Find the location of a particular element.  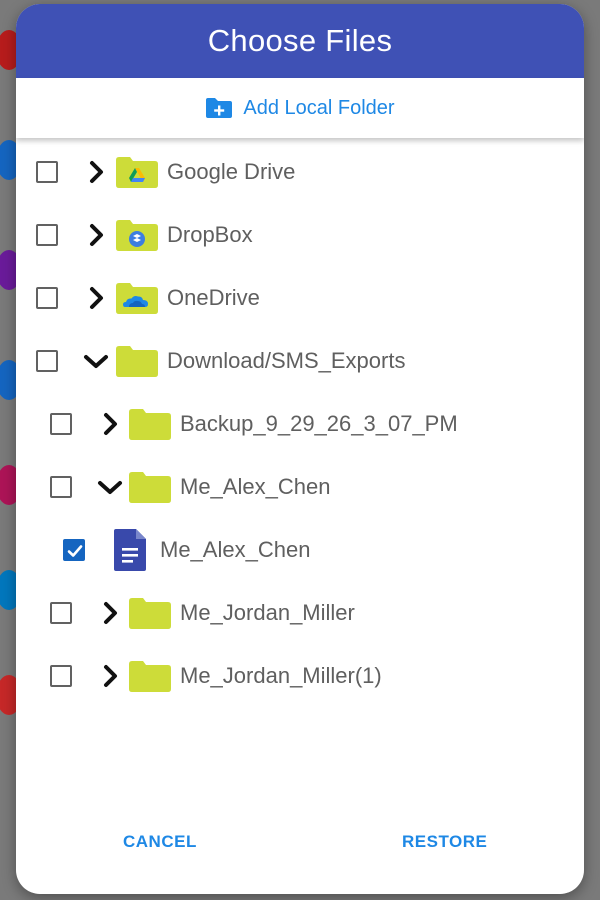

checkbox-checked is located at coordinates (74, 550).